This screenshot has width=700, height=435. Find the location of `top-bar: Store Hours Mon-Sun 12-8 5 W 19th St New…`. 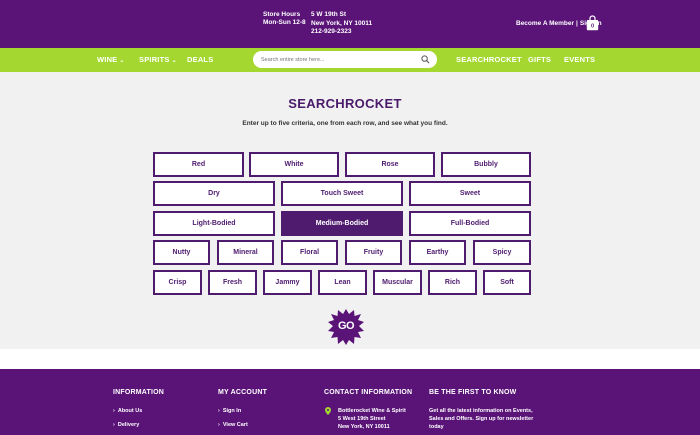

top-bar: Store Hours Mon-Sun 12-8 5 W 19th St New… is located at coordinates (350, 24).